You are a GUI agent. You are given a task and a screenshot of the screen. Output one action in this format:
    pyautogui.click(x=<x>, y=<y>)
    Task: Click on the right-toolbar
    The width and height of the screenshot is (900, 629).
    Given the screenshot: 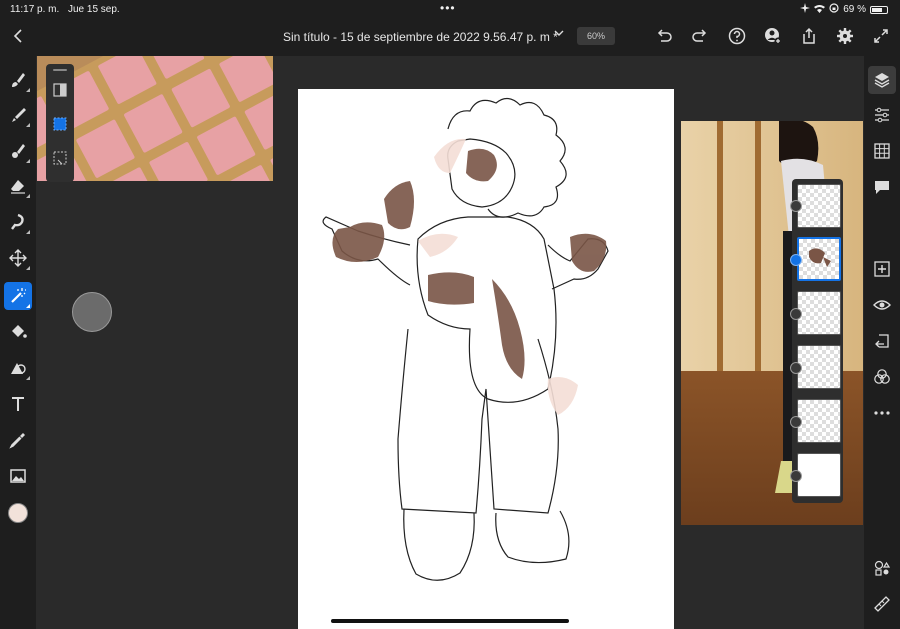 What is the action you would take?
    pyautogui.click(x=882, y=342)
    